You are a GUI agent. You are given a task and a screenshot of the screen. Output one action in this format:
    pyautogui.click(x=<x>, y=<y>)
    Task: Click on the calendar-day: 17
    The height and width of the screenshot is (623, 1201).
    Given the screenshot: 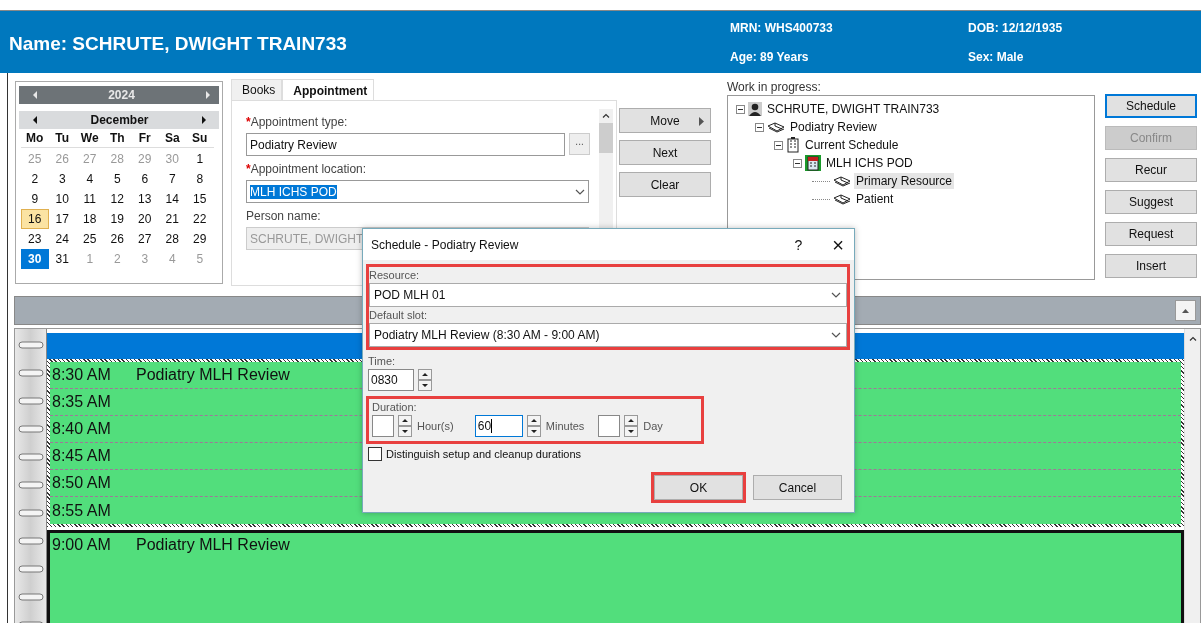 What is the action you would take?
    pyautogui.click(x=62, y=219)
    